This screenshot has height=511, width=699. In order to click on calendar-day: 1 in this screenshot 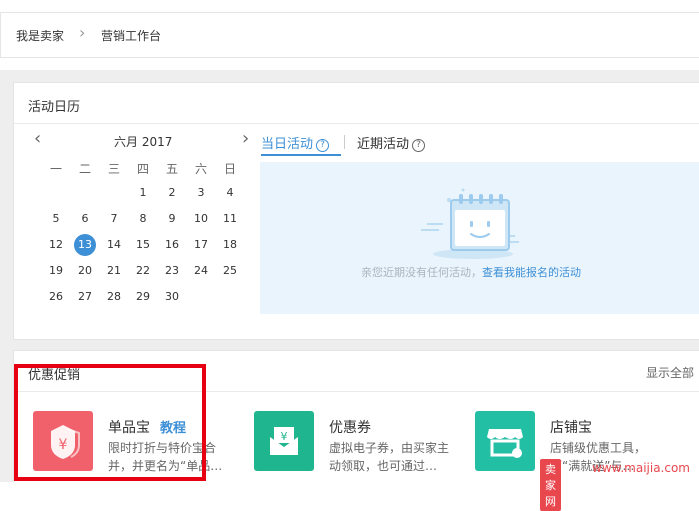, I will do `click(143, 192)`.